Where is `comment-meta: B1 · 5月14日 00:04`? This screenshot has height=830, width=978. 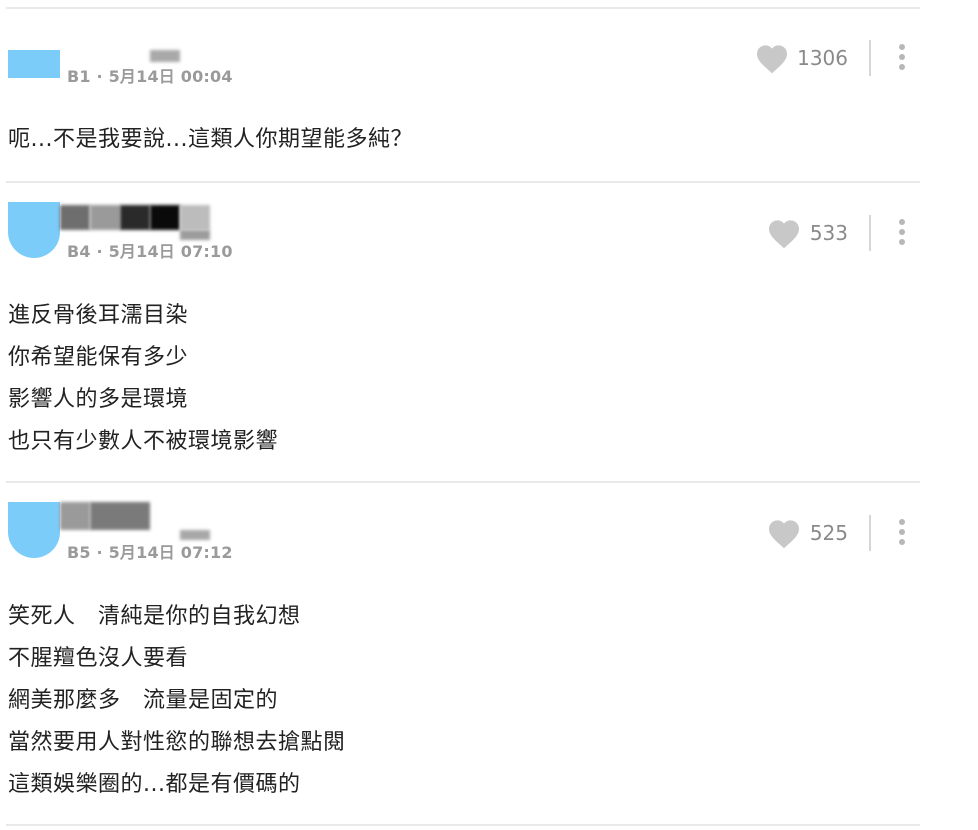
comment-meta: B1 · 5月14日 00:04 is located at coordinates (150, 75).